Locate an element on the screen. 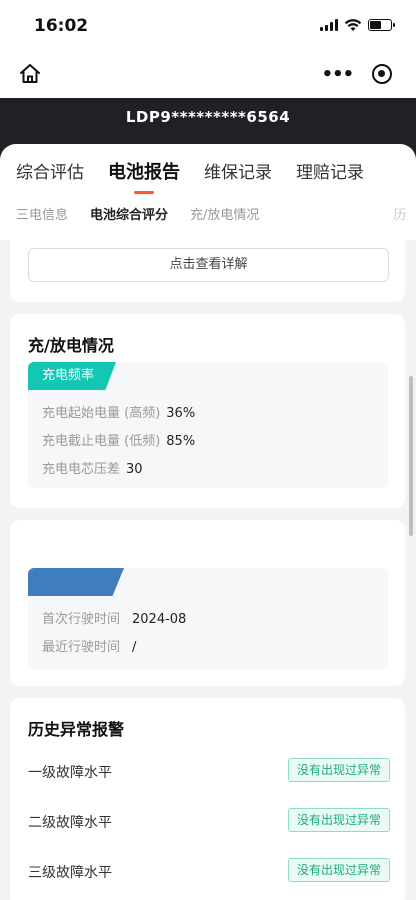  last-drive-value: / is located at coordinates (134, 647).